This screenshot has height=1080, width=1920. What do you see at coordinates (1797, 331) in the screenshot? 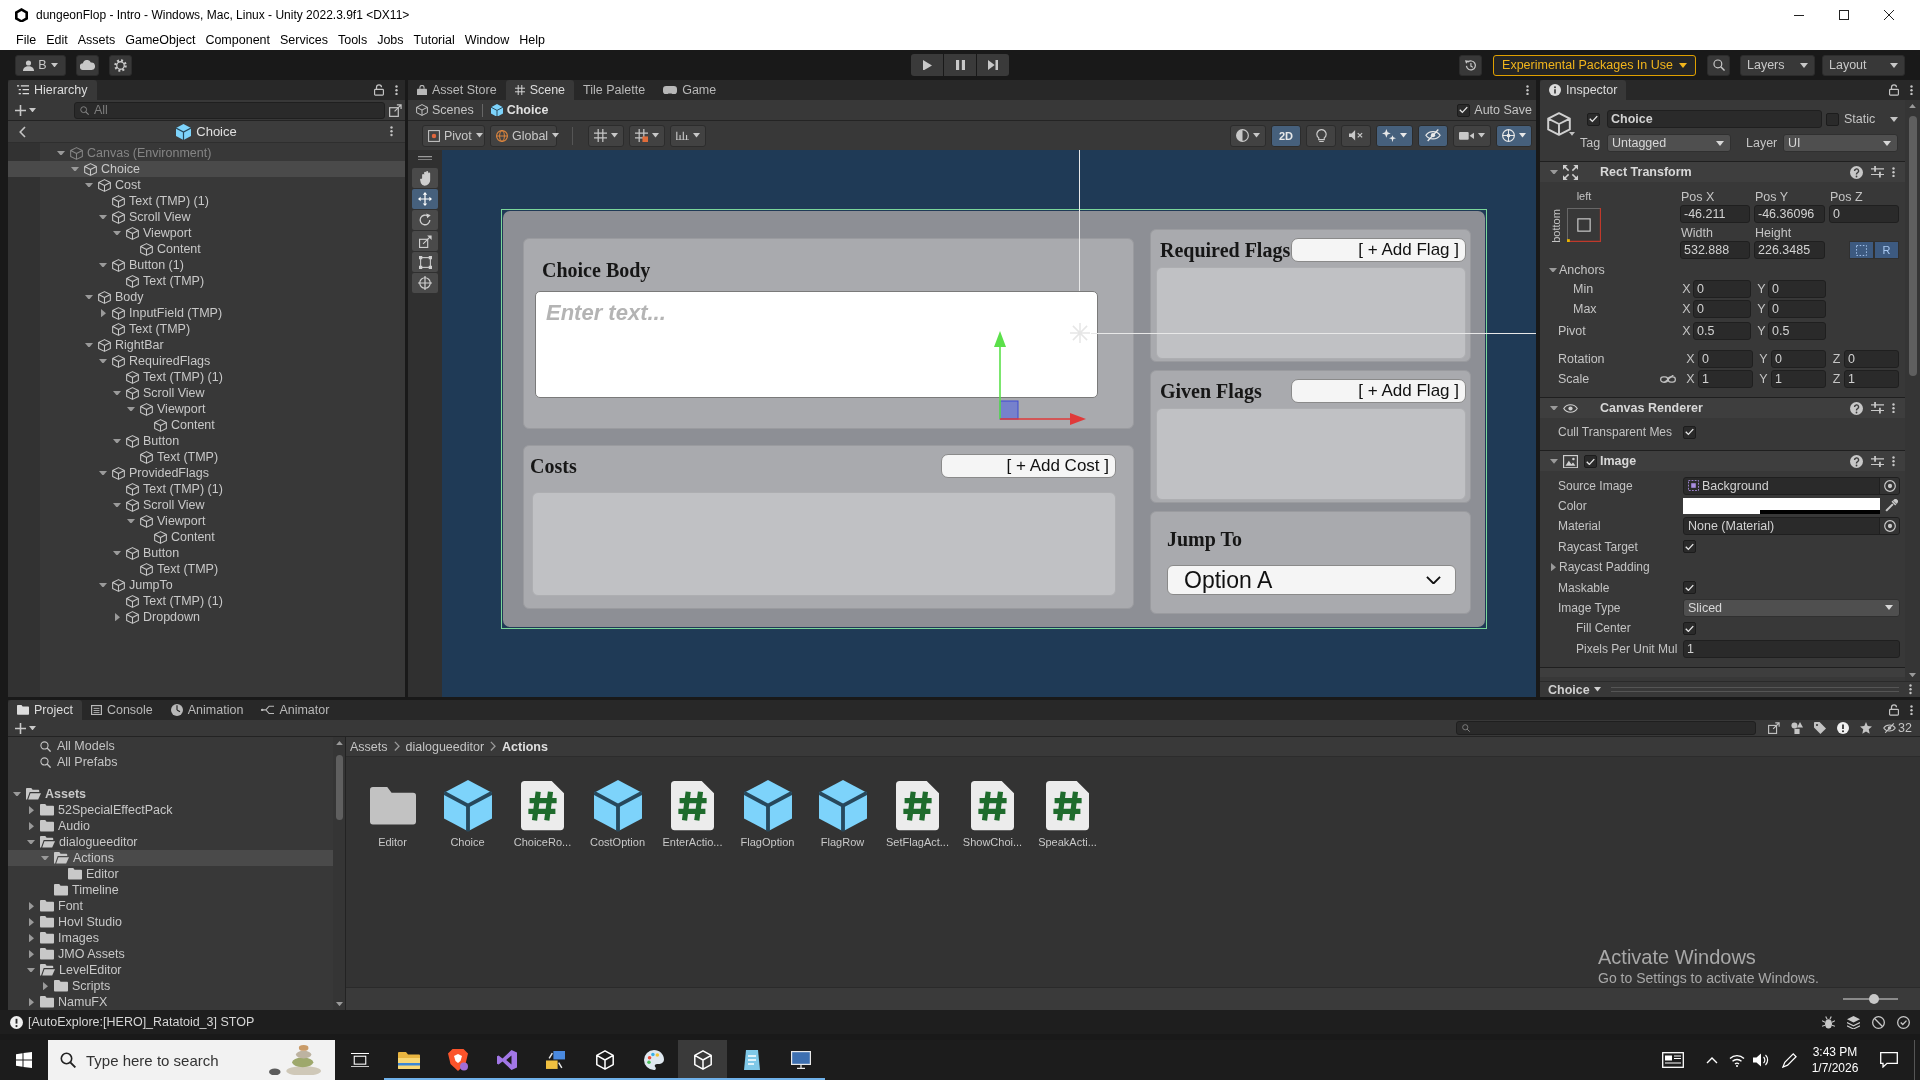
I see `number-field: 0.5` at bounding box center [1797, 331].